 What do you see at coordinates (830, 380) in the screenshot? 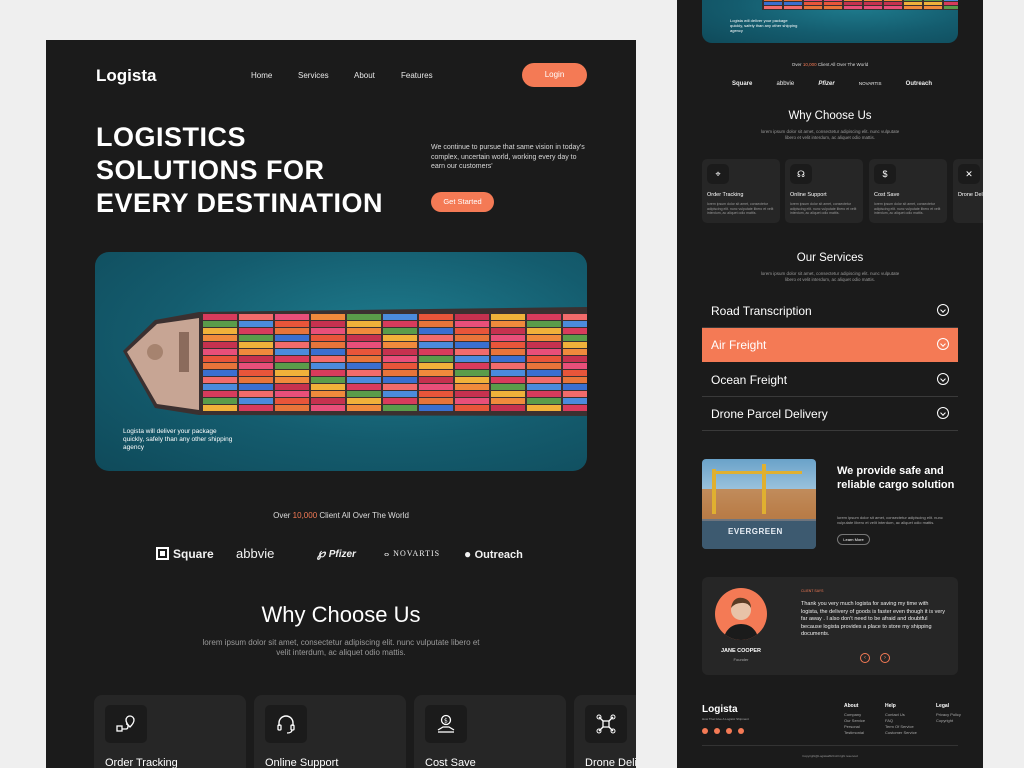
I see `service-ocean-freight: Ocean Freight` at bounding box center [830, 380].